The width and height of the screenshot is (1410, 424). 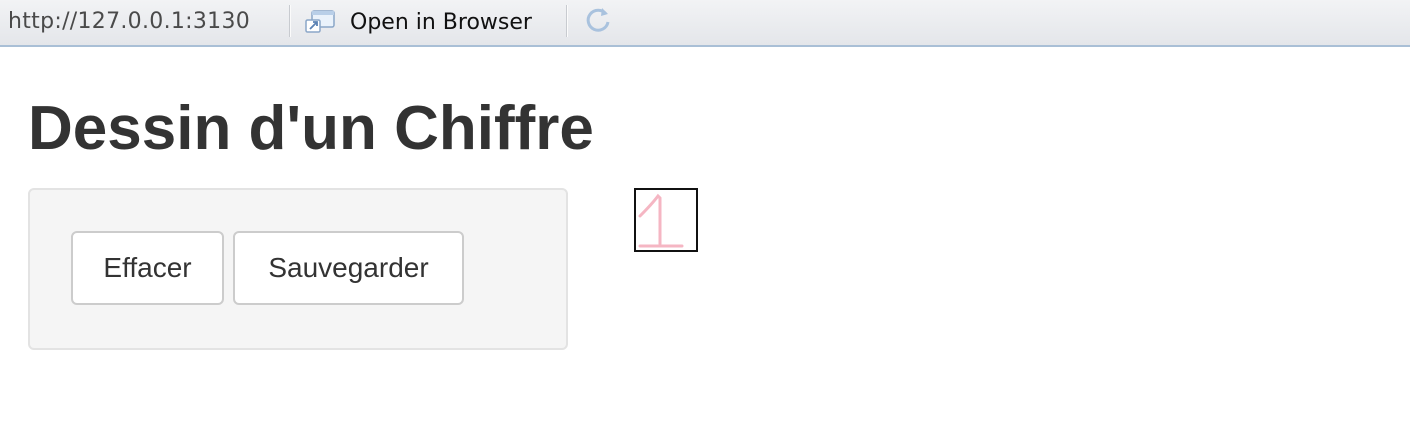 What do you see at coordinates (311, 128) in the screenshot?
I see `page-title: Dessin d'un Chiffre` at bounding box center [311, 128].